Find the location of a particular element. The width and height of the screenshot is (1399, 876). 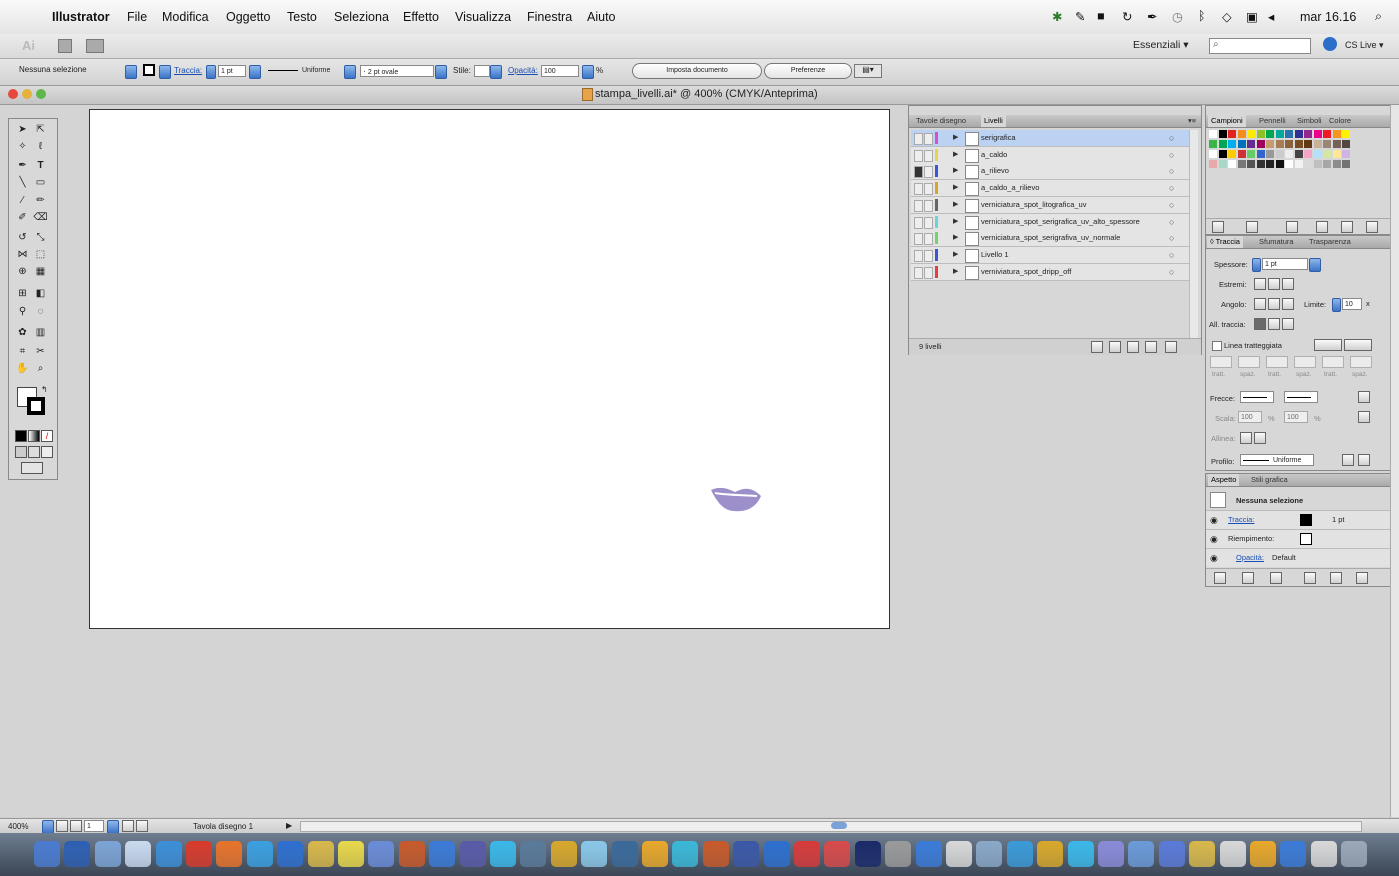

stroke-color-icon is located at coordinates (36, 406).